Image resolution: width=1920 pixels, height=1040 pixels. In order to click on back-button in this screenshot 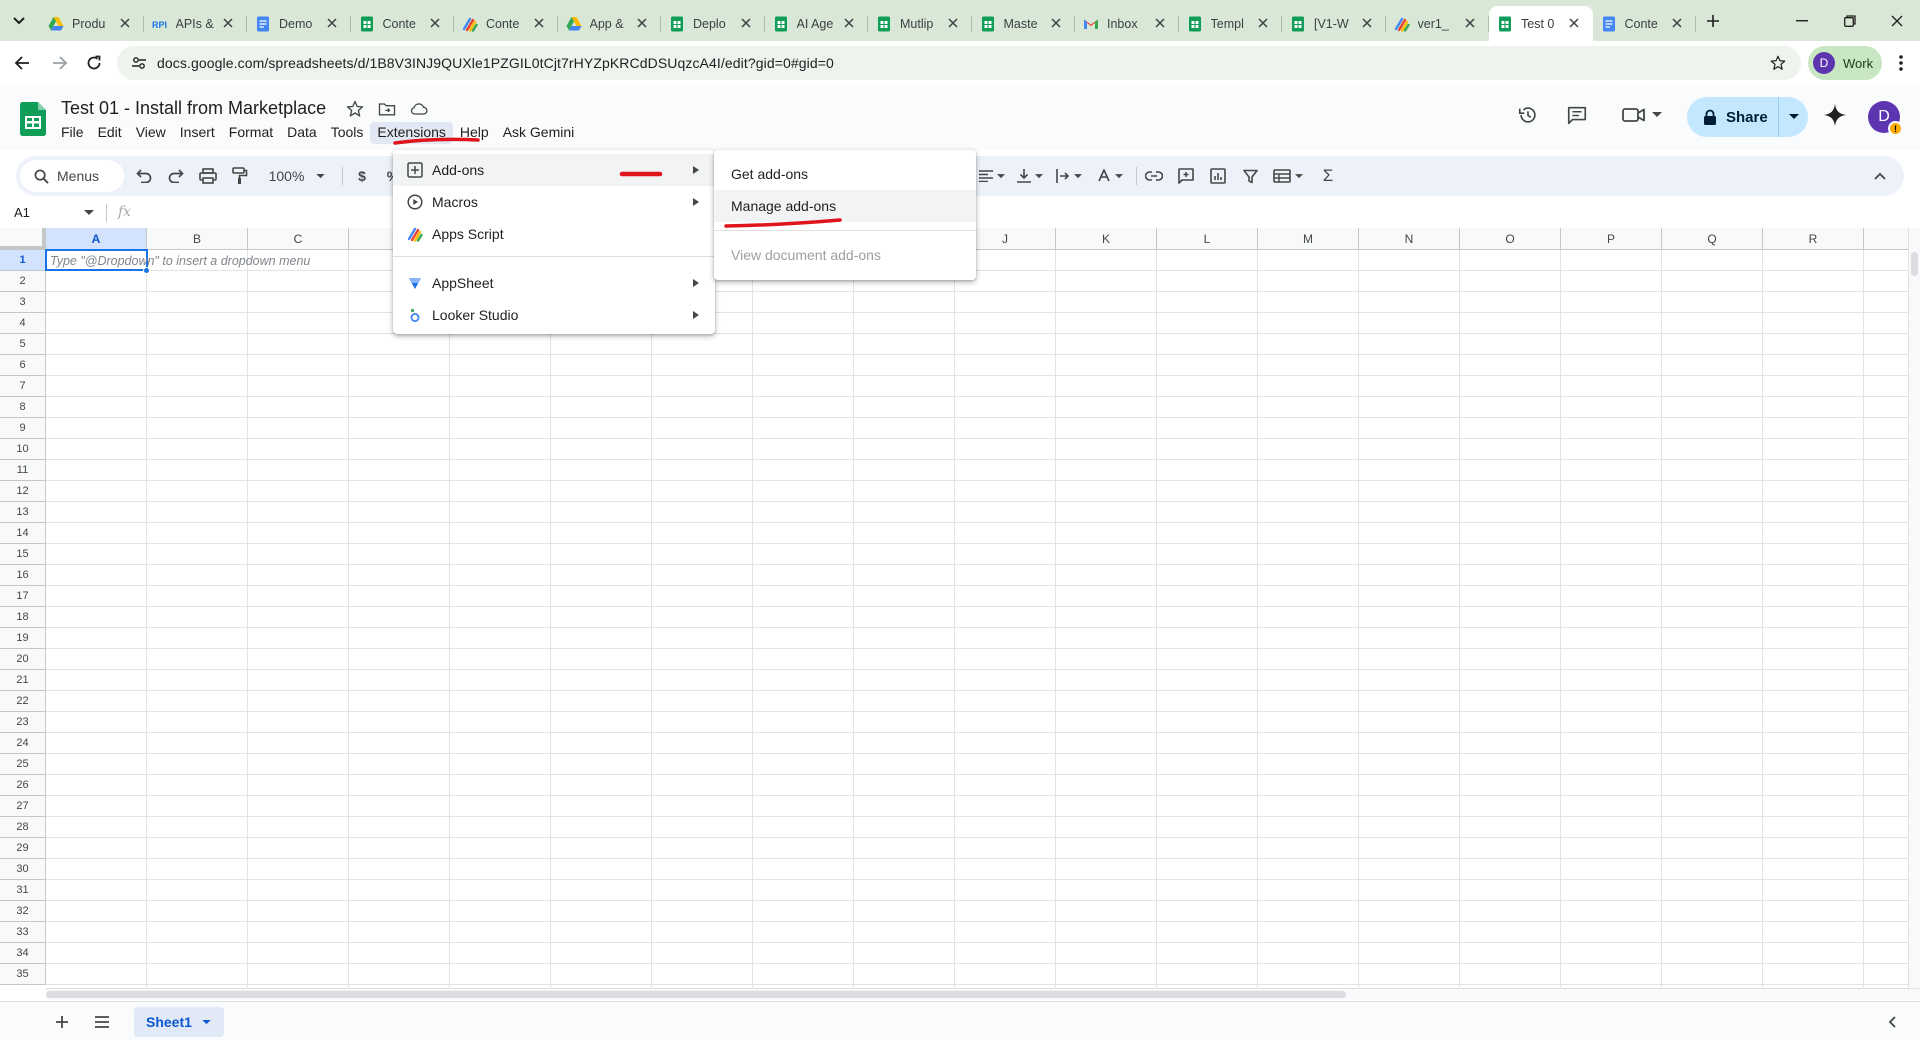, I will do `click(22, 63)`.